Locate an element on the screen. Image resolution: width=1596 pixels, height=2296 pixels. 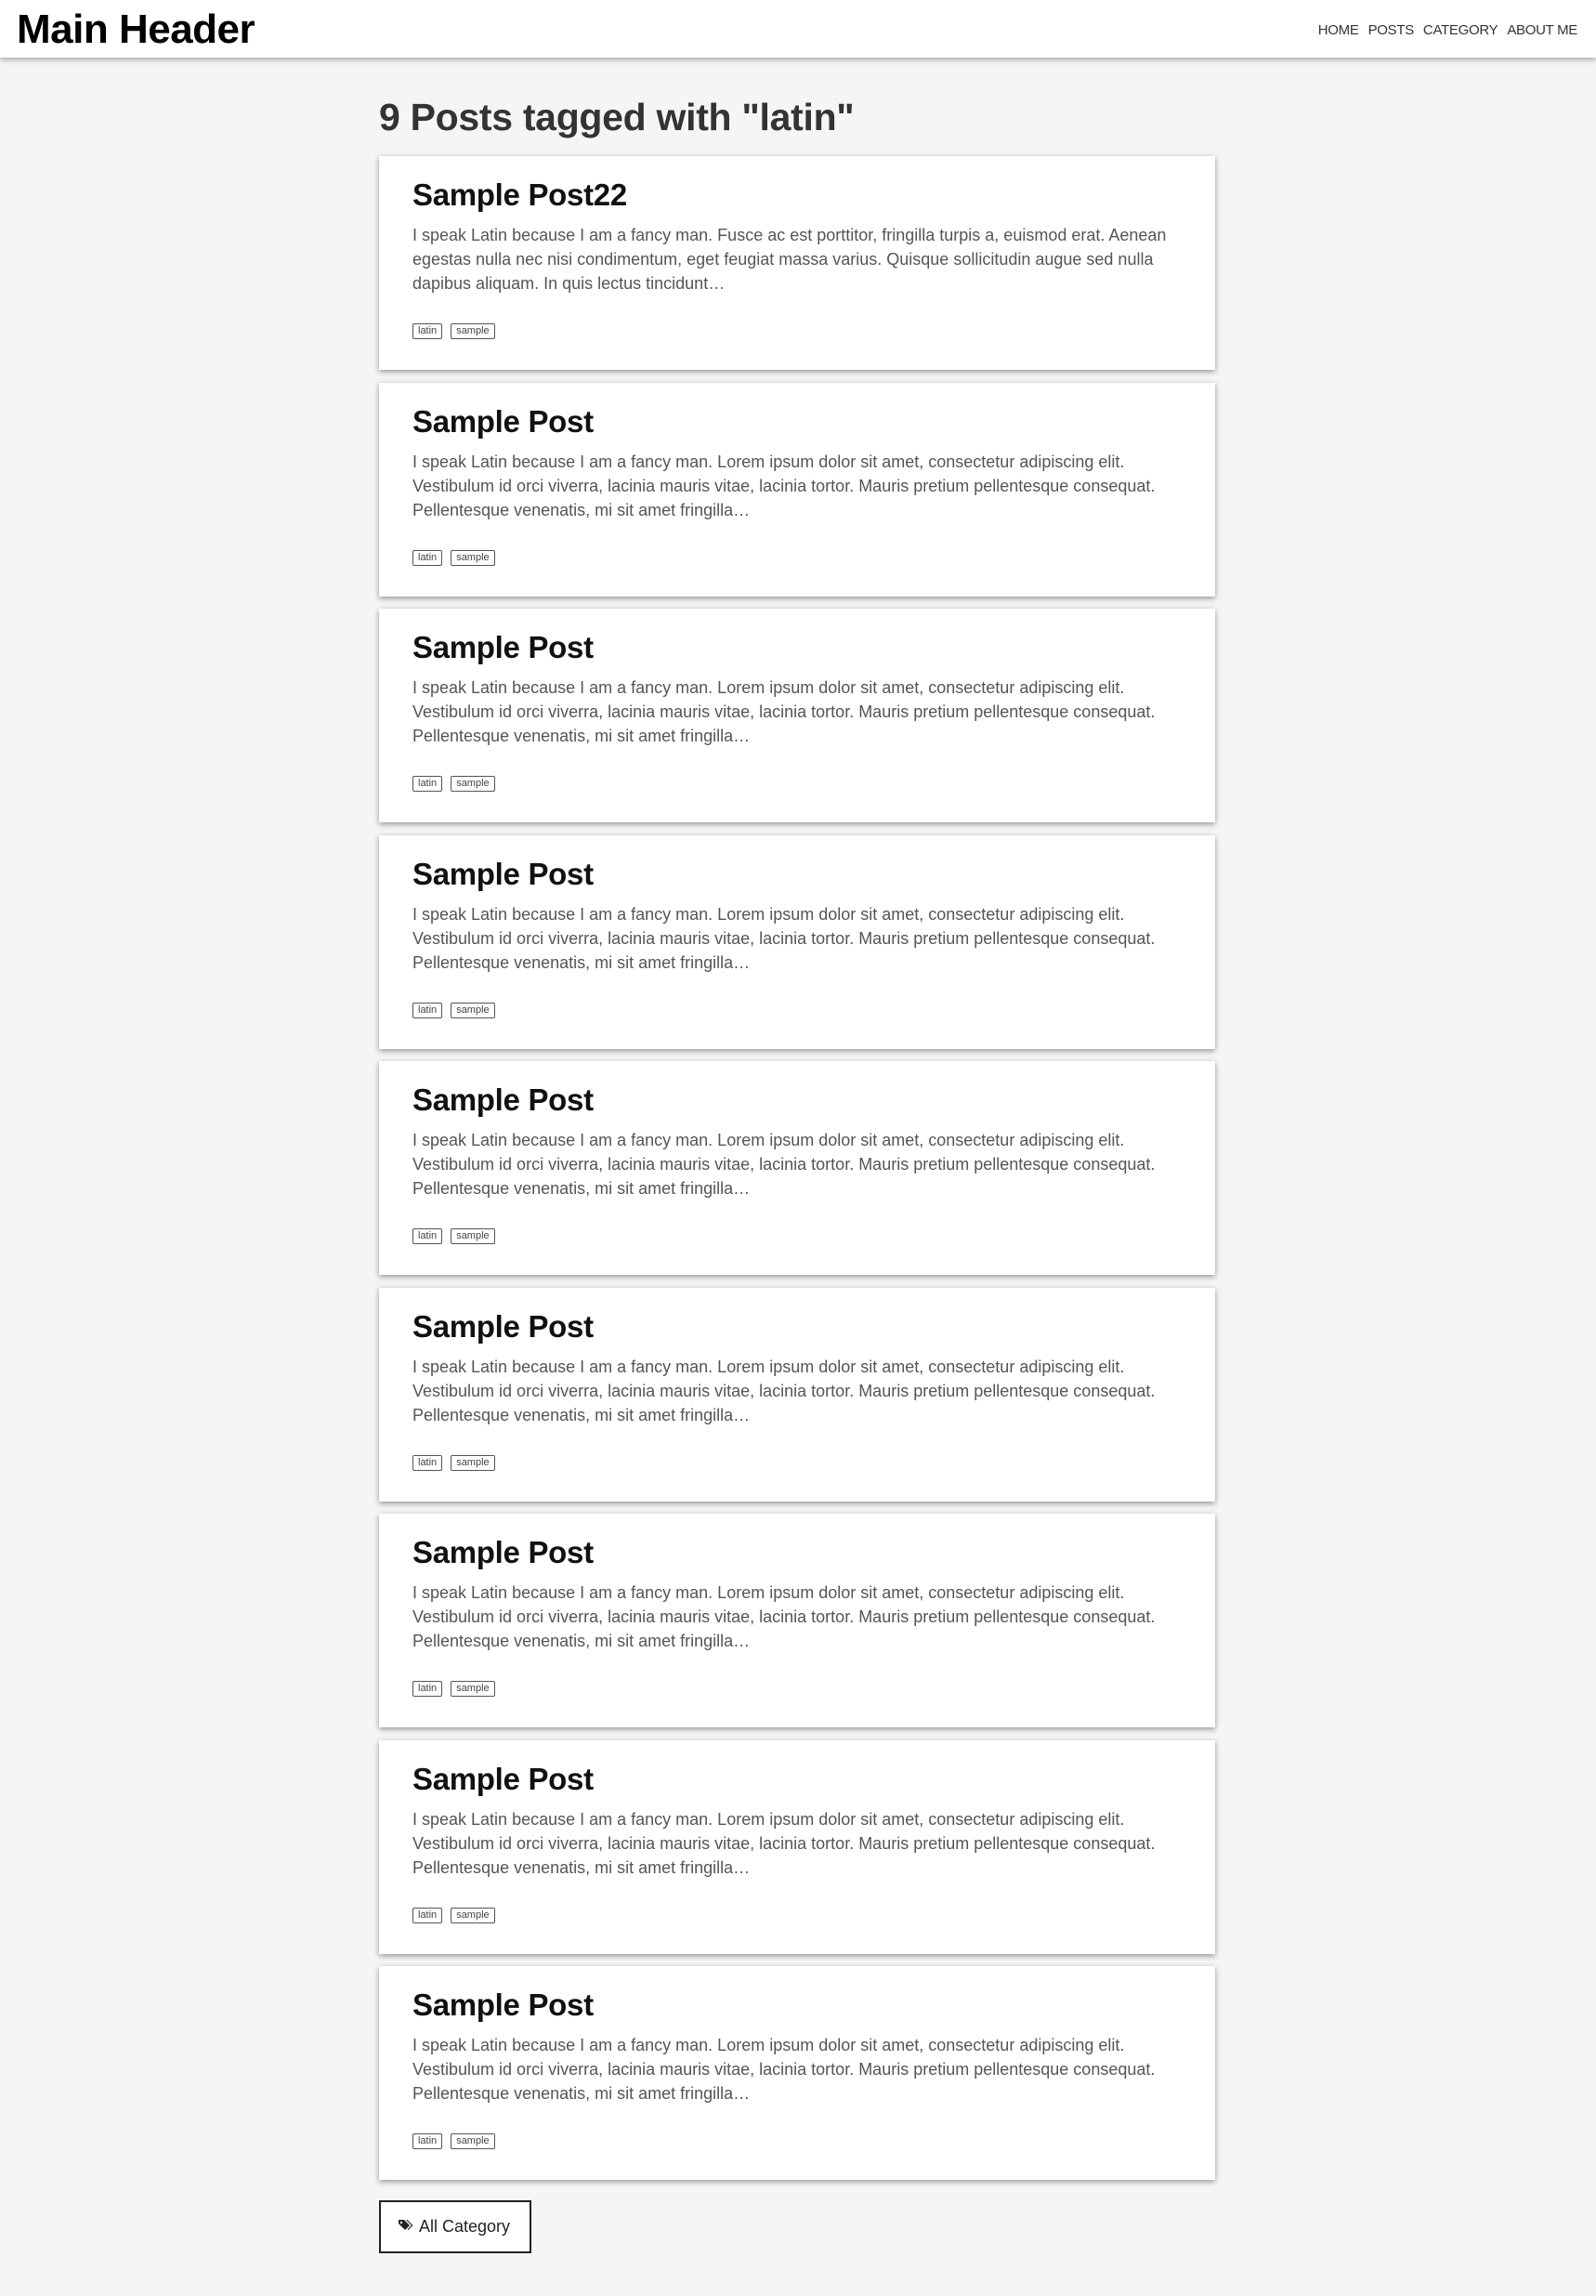
nav-posts-link: POSTS is located at coordinates (1391, 30).